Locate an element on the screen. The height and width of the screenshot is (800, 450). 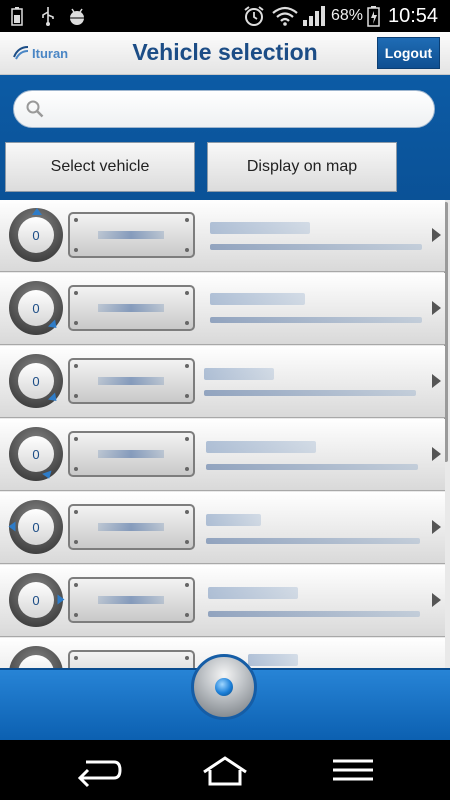
logout-button: Logout is located at coordinates (408, 53).